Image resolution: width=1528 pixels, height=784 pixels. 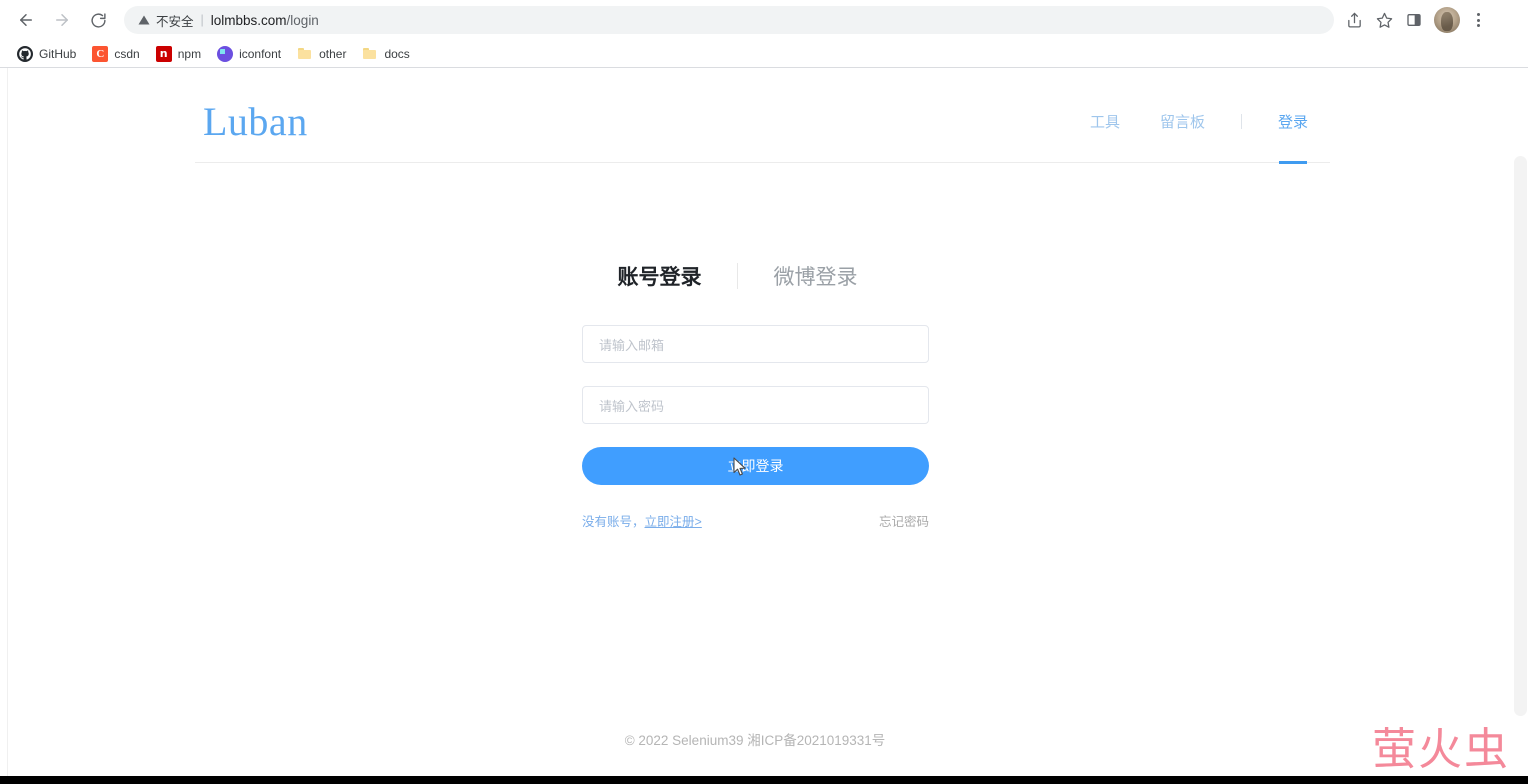 I want to click on nav-item-tools: 工具, so click(x=1105, y=121).